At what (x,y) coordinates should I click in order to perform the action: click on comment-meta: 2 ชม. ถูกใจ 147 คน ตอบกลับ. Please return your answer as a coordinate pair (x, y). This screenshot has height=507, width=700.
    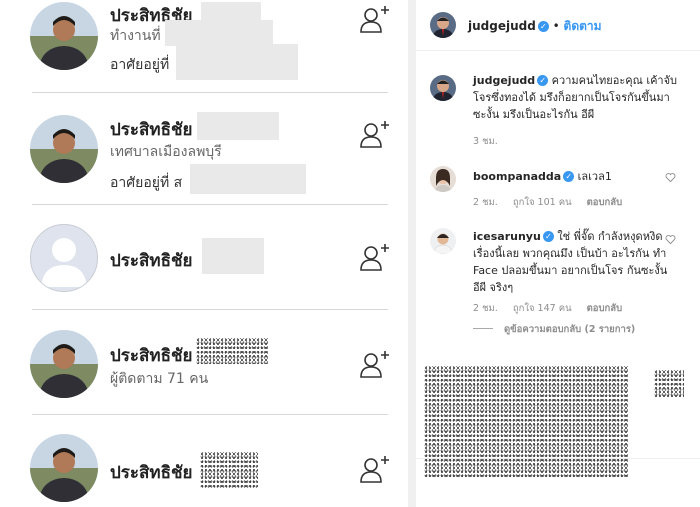
    Looking at the image, I should click on (553, 308).